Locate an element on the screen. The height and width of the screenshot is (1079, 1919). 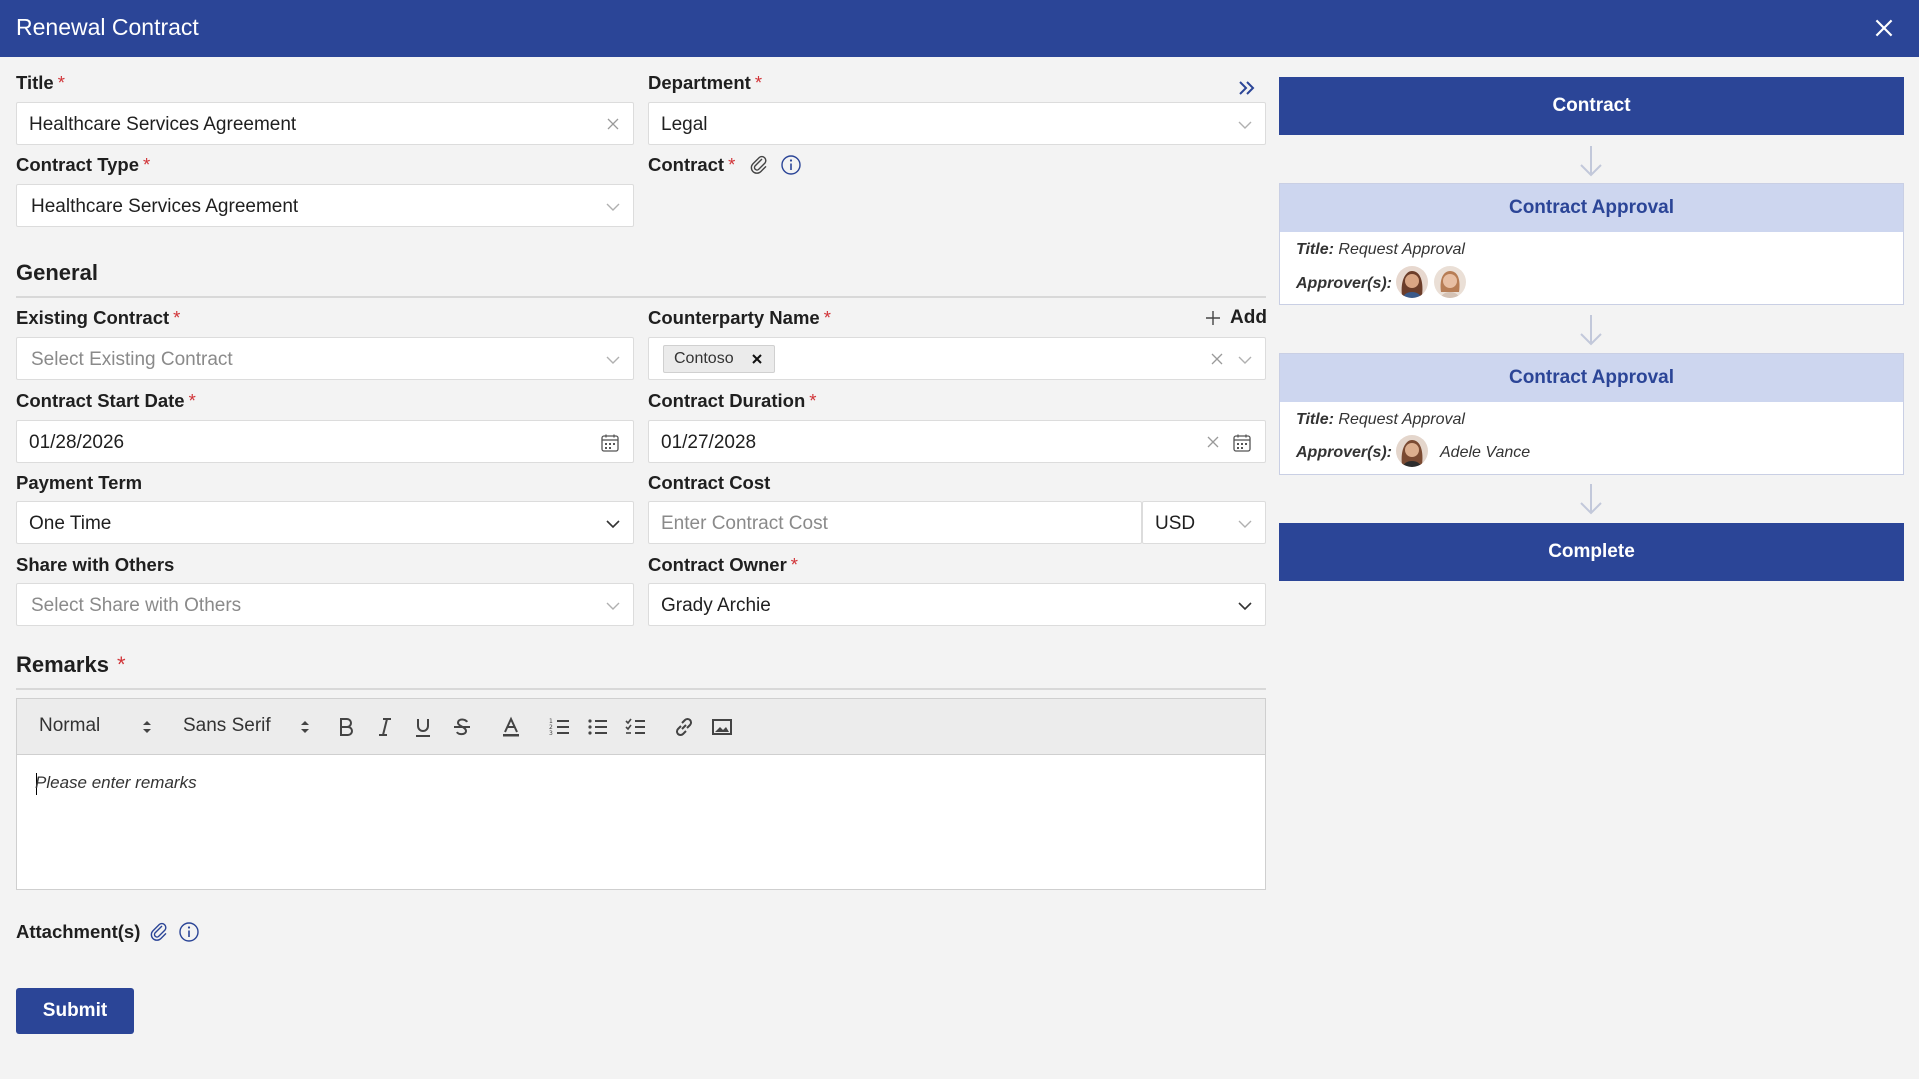
counterparty-select: Contoso is located at coordinates (957, 358).